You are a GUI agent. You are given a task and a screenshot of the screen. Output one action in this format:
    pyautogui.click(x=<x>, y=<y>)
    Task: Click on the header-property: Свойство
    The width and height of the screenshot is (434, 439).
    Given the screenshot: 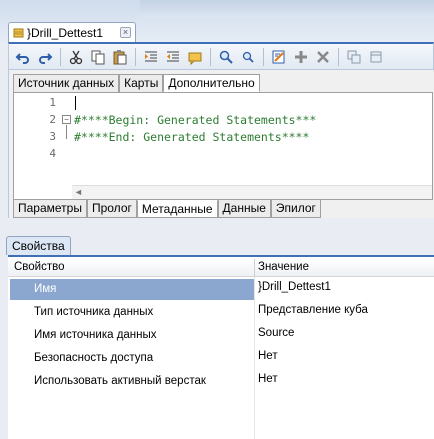 What is the action you would take?
    pyautogui.click(x=39, y=267)
    